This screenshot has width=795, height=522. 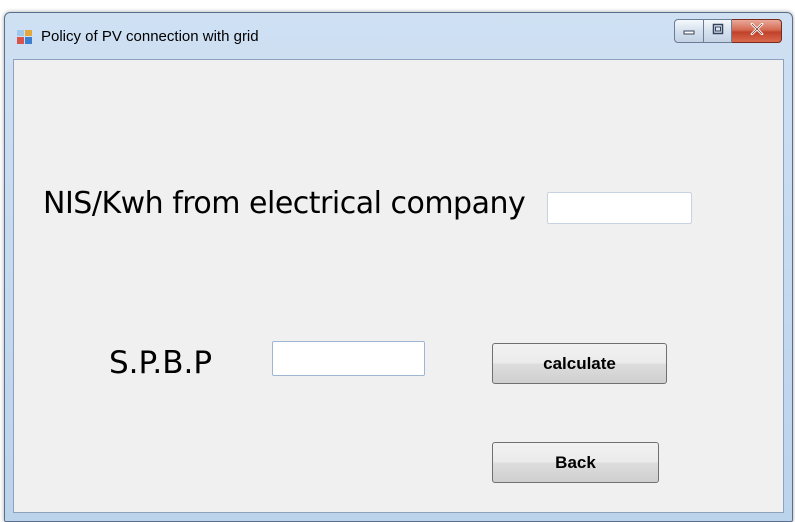 I want to click on app-form-icon, so click(x=25, y=37).